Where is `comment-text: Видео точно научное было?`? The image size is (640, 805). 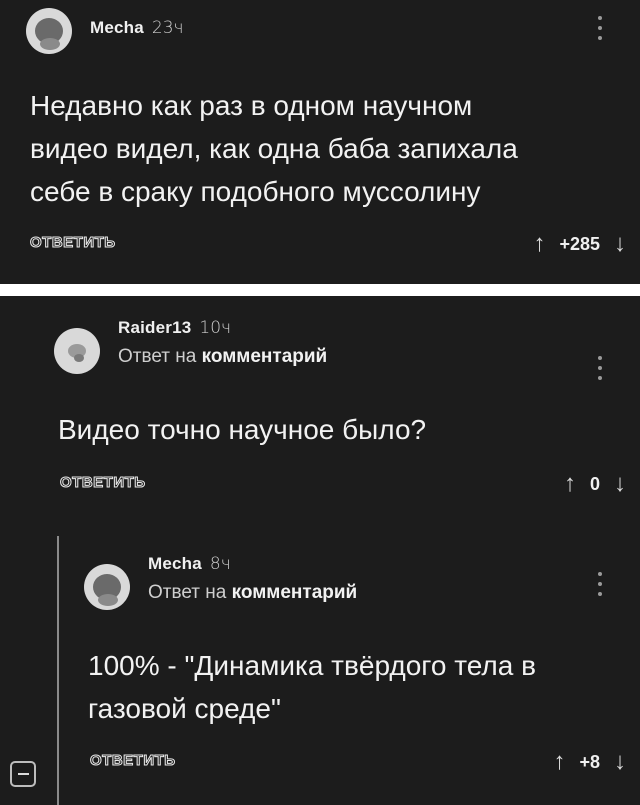 comment-text: Видео точно научное было? is located at coordinates (242, 429).